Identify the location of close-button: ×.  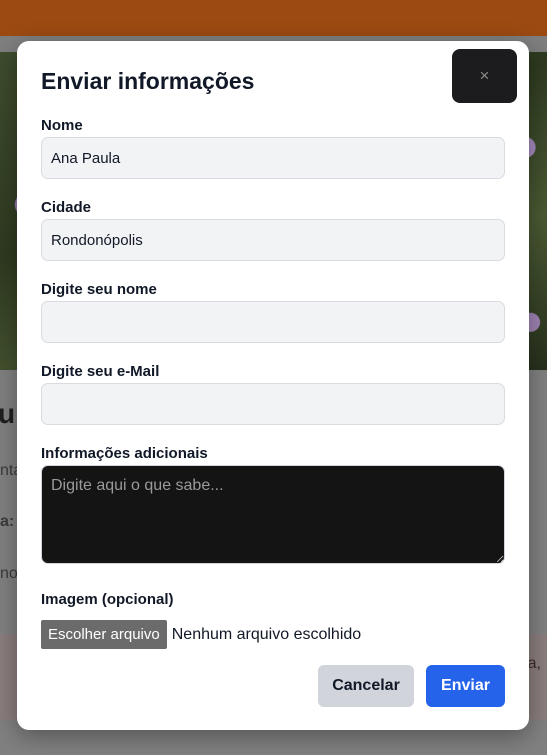
(484, 76).